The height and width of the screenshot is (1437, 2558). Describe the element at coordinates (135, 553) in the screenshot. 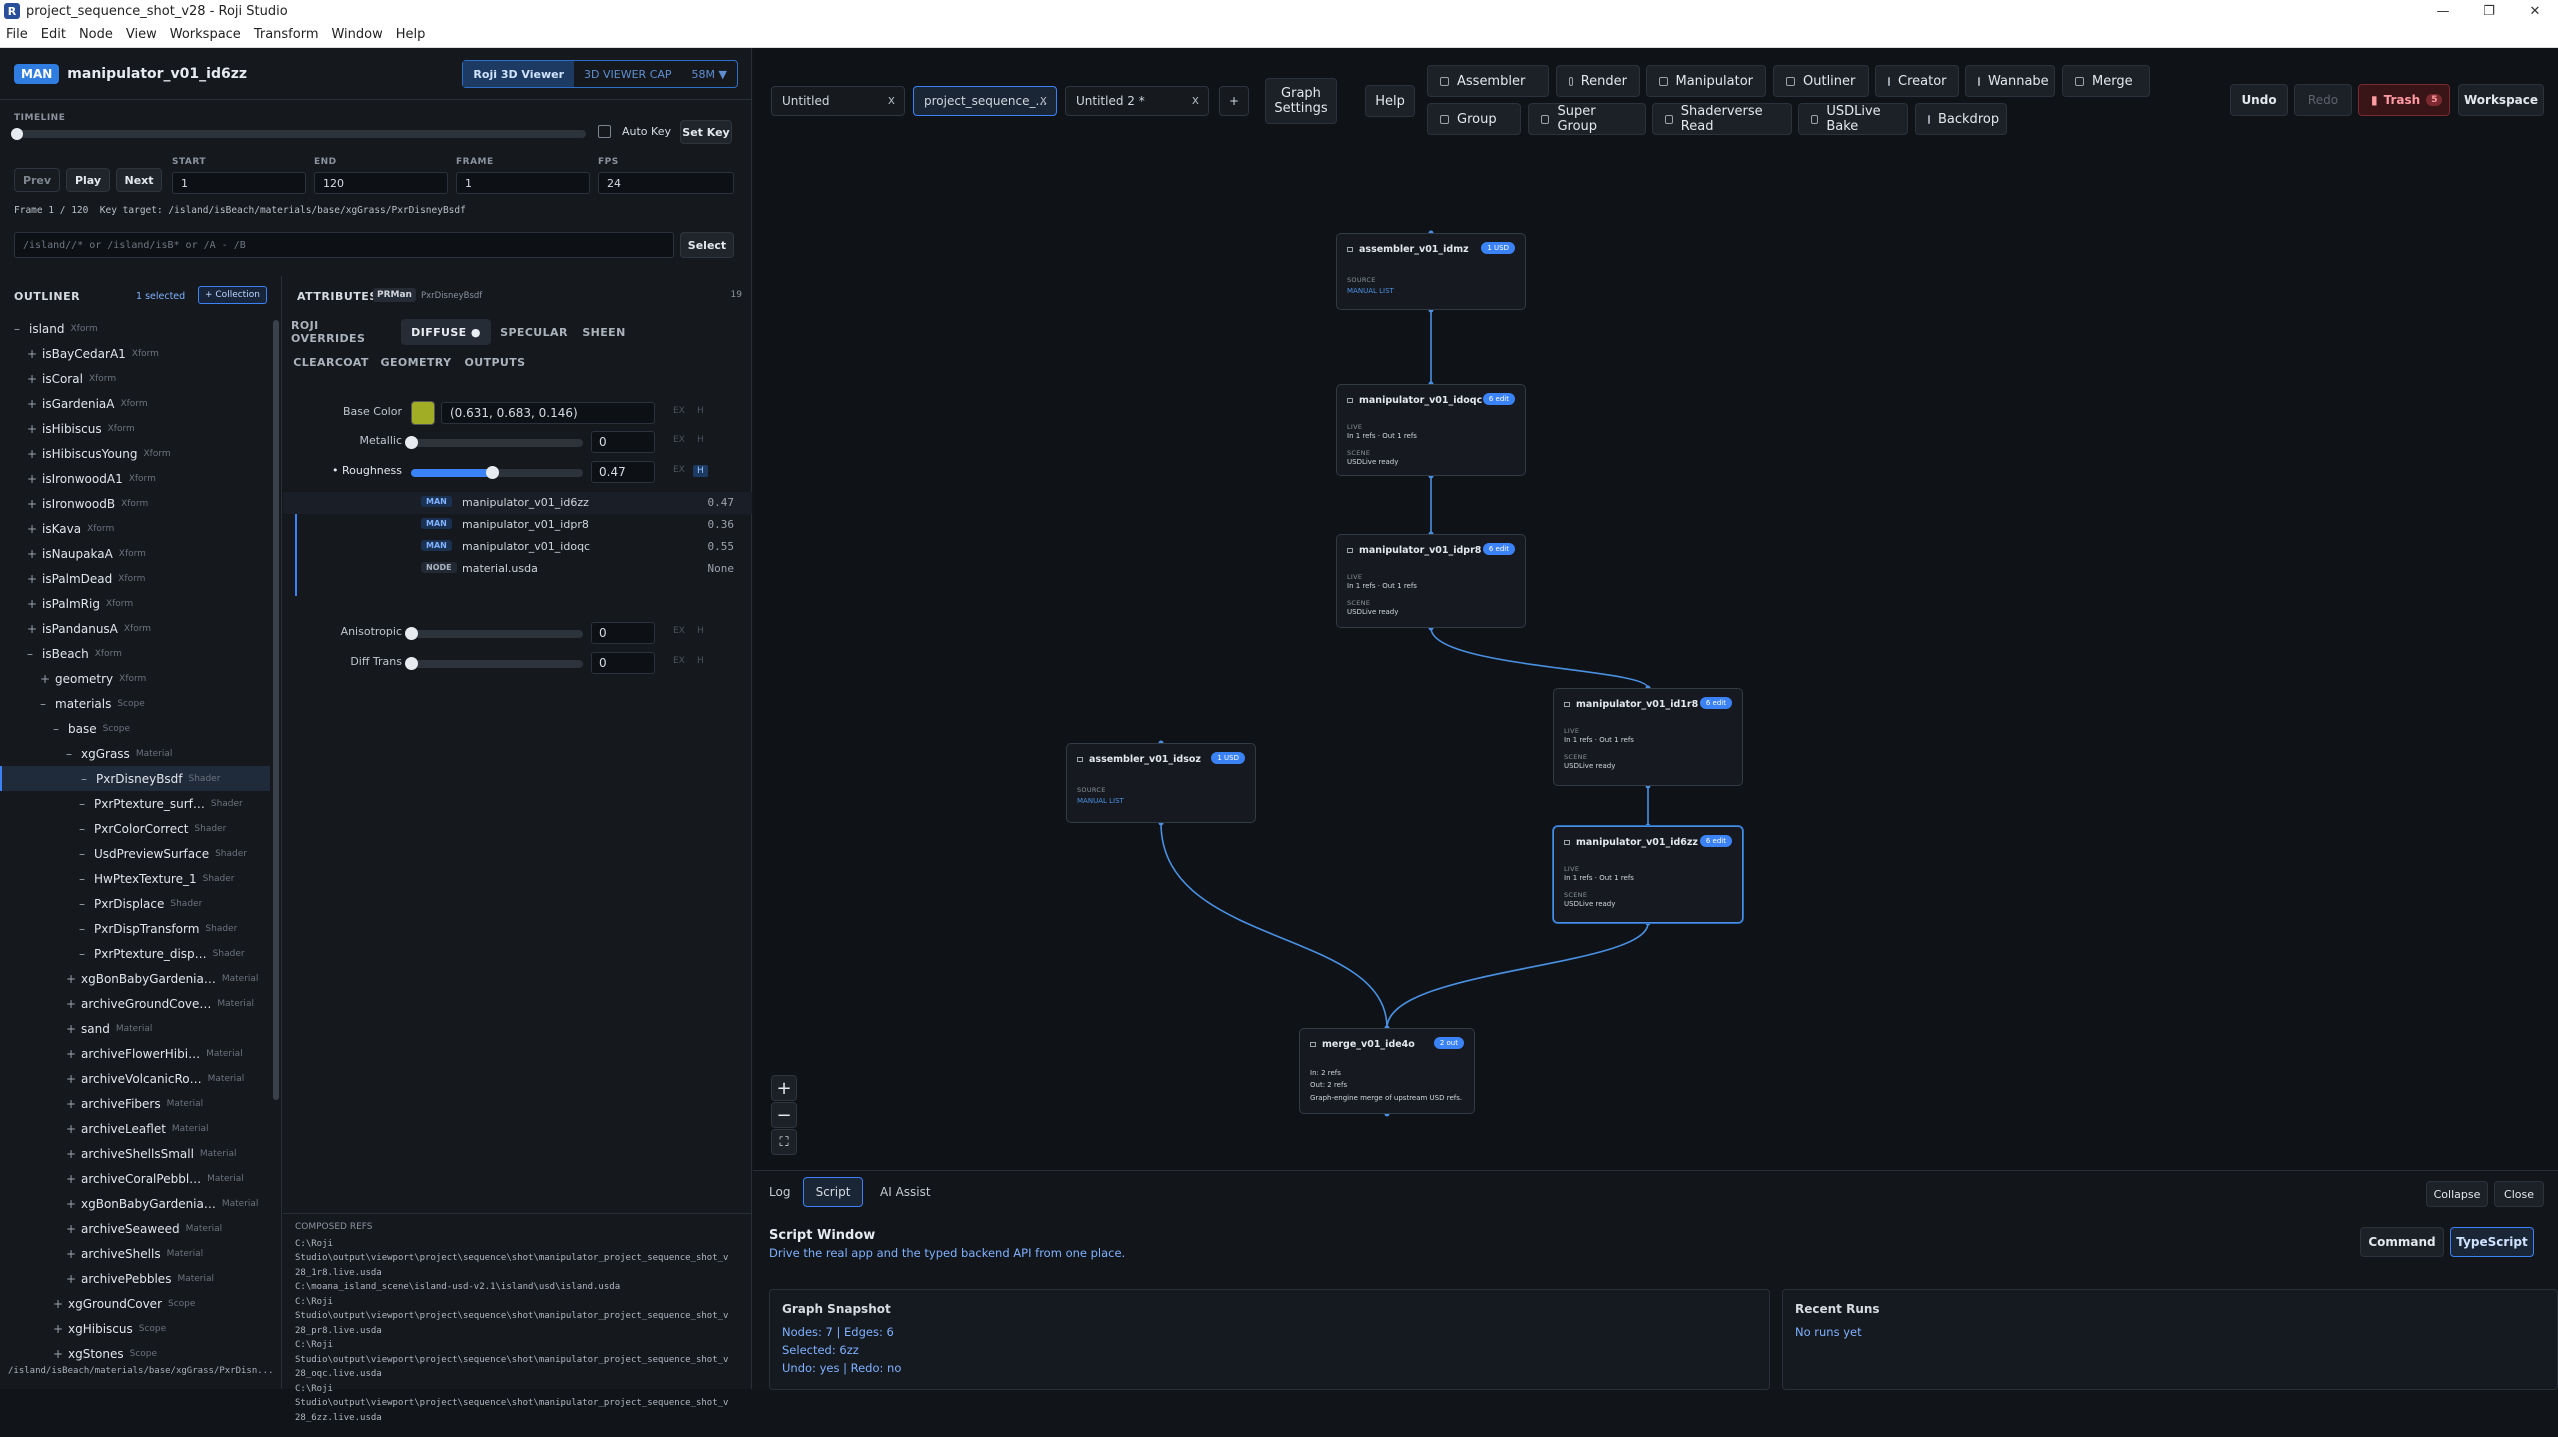

I see `tree-row: + isNaupakaA Xform` at that location.